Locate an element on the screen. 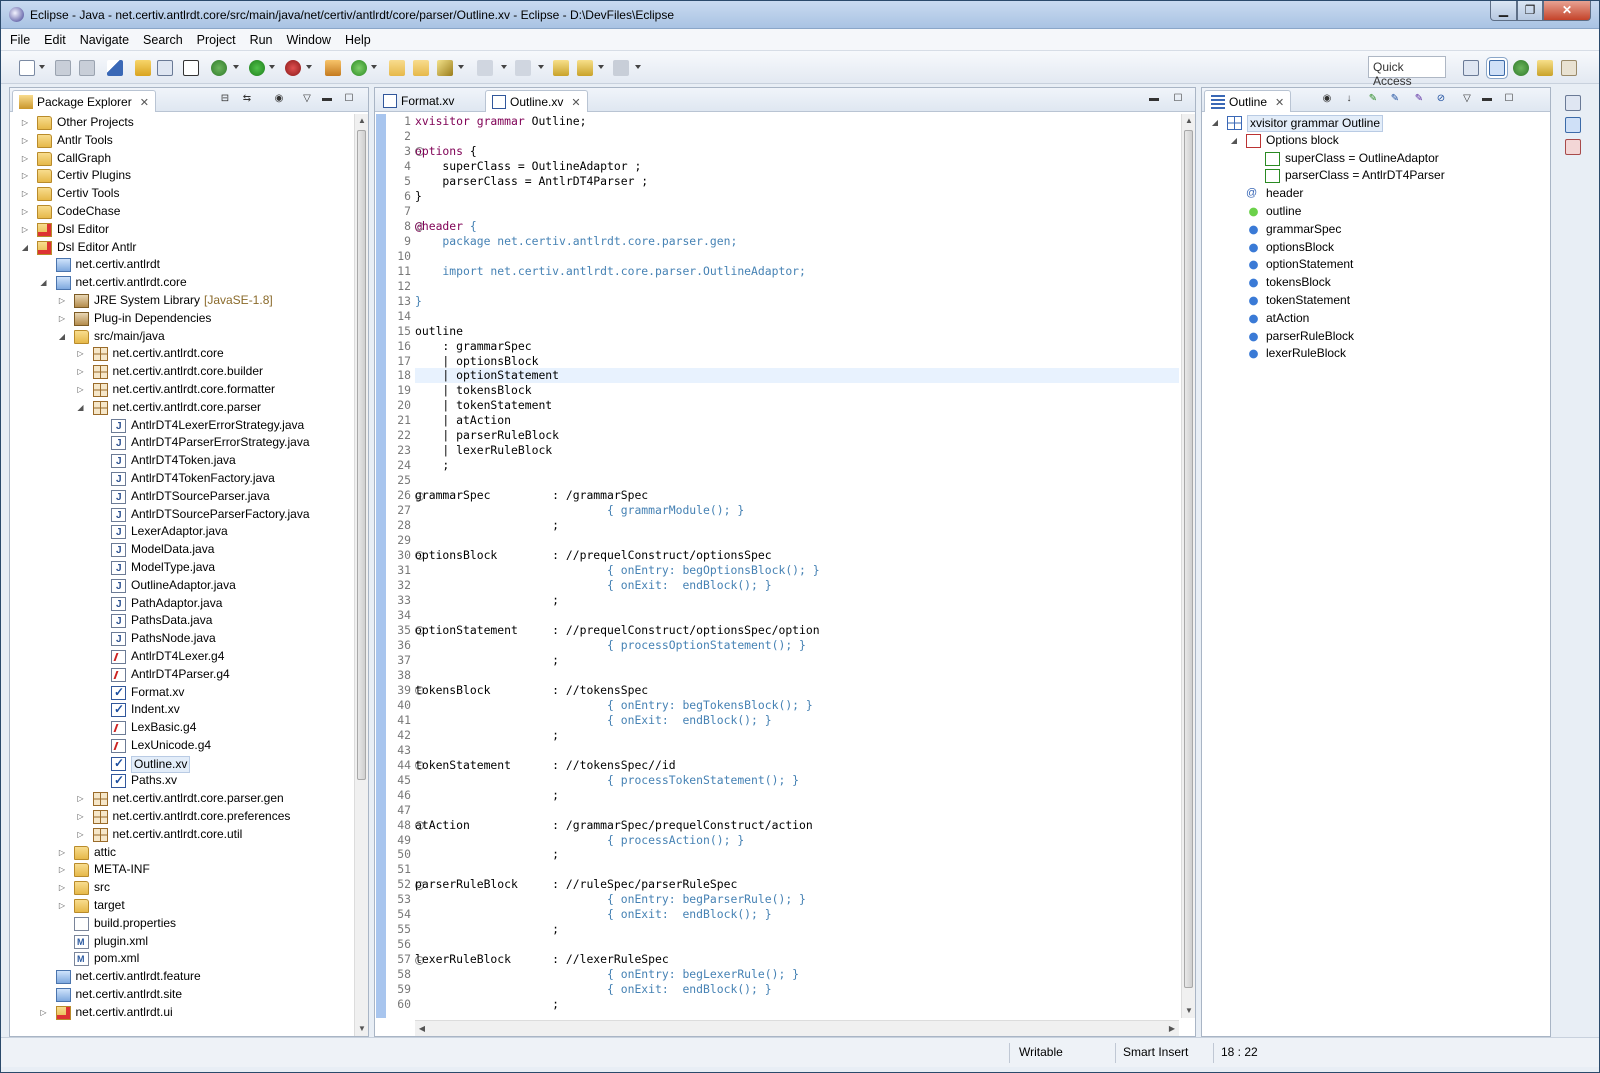 The width and height of the screenshot is (1600, 1073). restore-icon is located at coordinates (1573, 103).